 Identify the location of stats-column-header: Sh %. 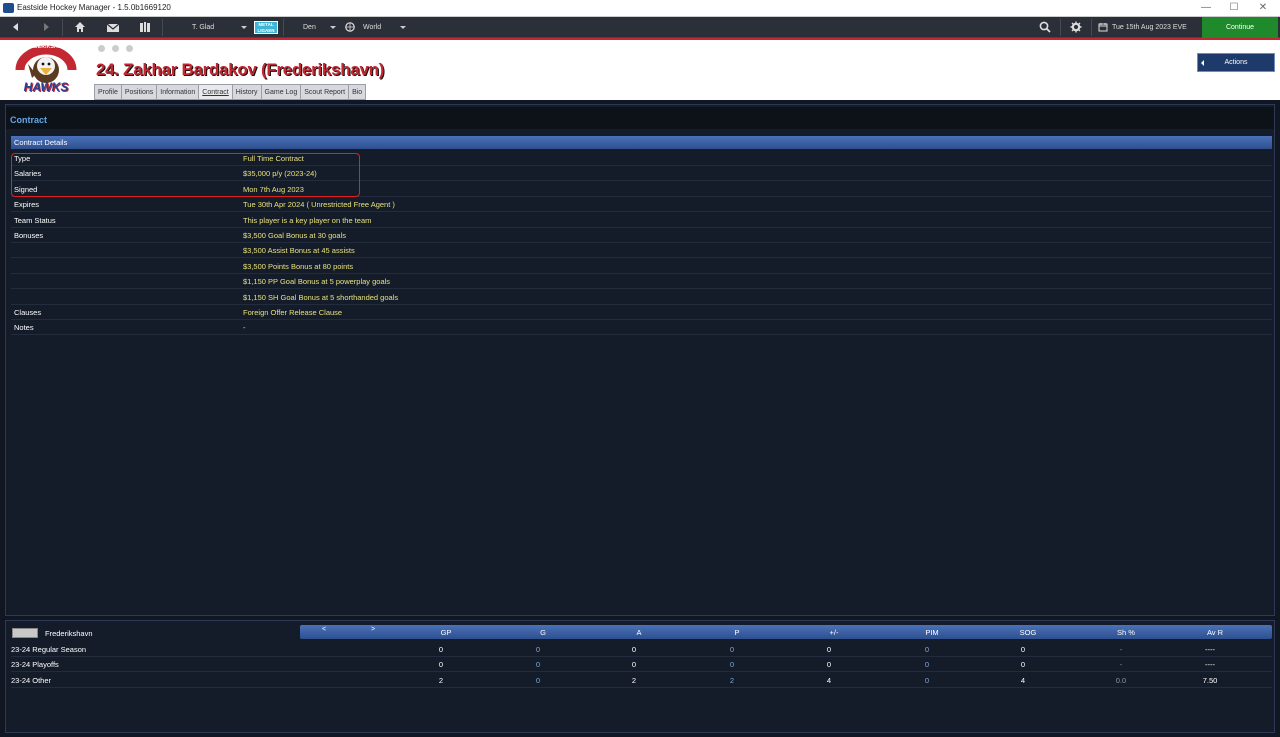
(1126, 632).